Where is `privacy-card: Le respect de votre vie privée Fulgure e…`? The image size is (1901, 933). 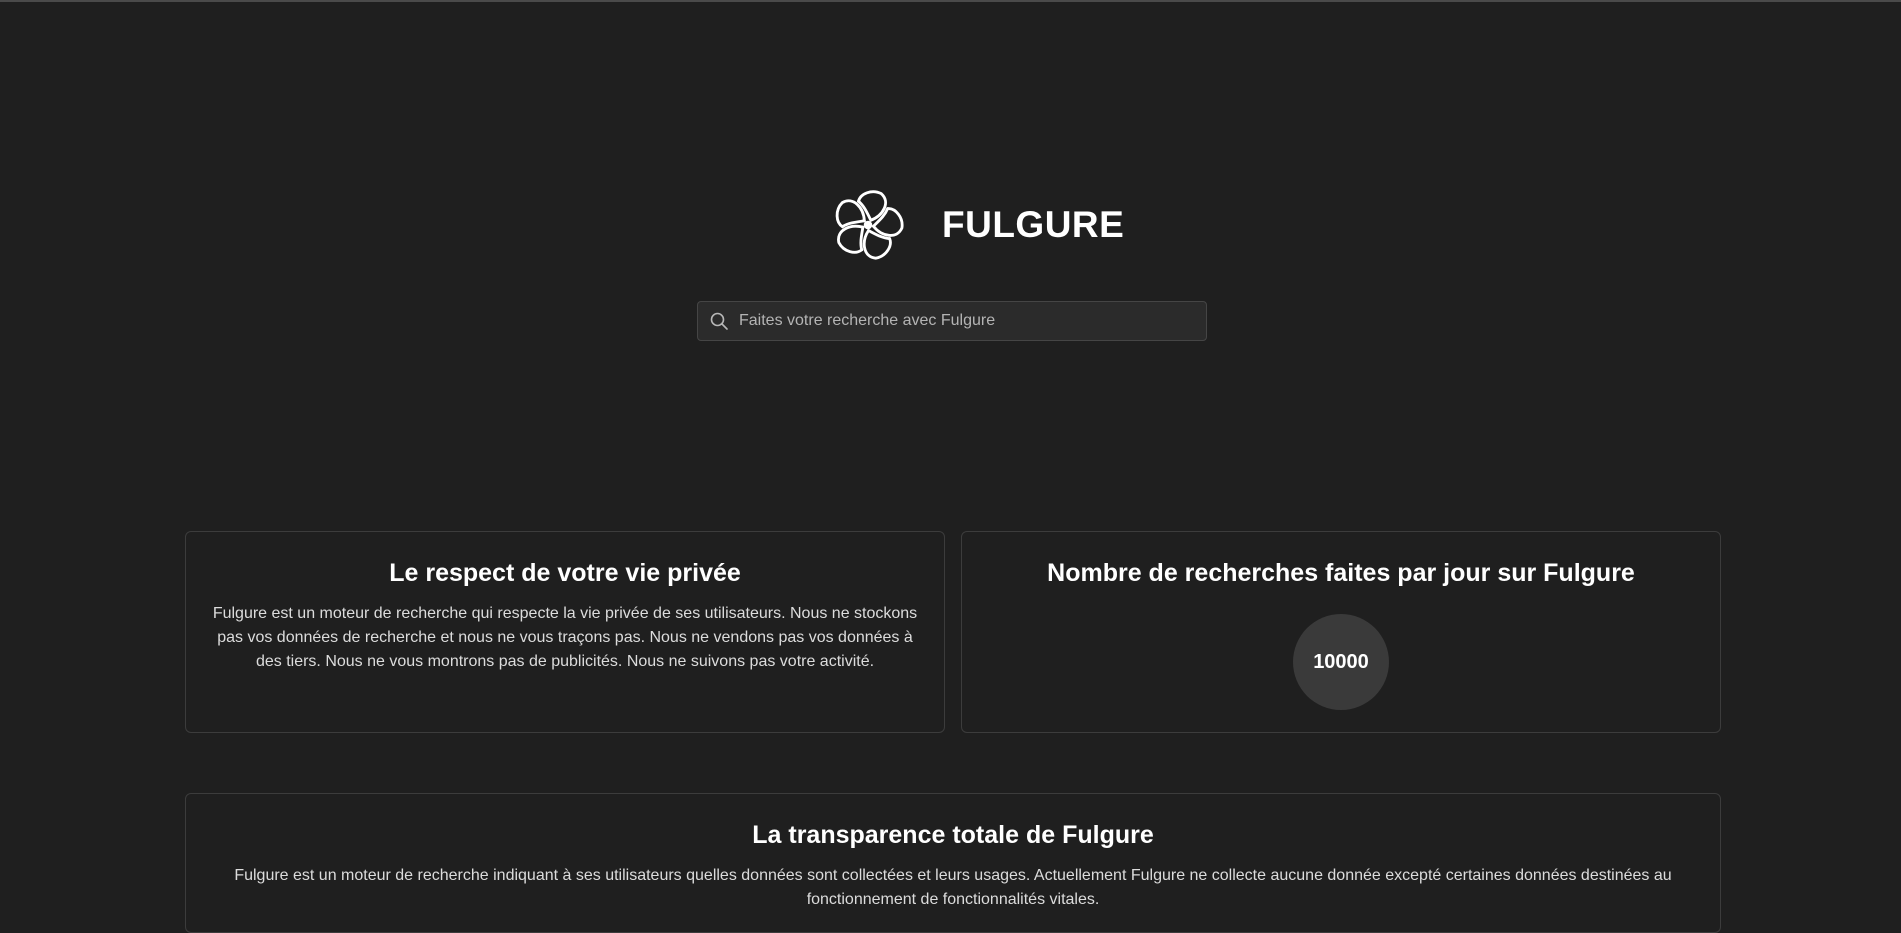 privacy-card: Le respect de votre vie privée Fulgure e… is located at coordinates (565, 632).